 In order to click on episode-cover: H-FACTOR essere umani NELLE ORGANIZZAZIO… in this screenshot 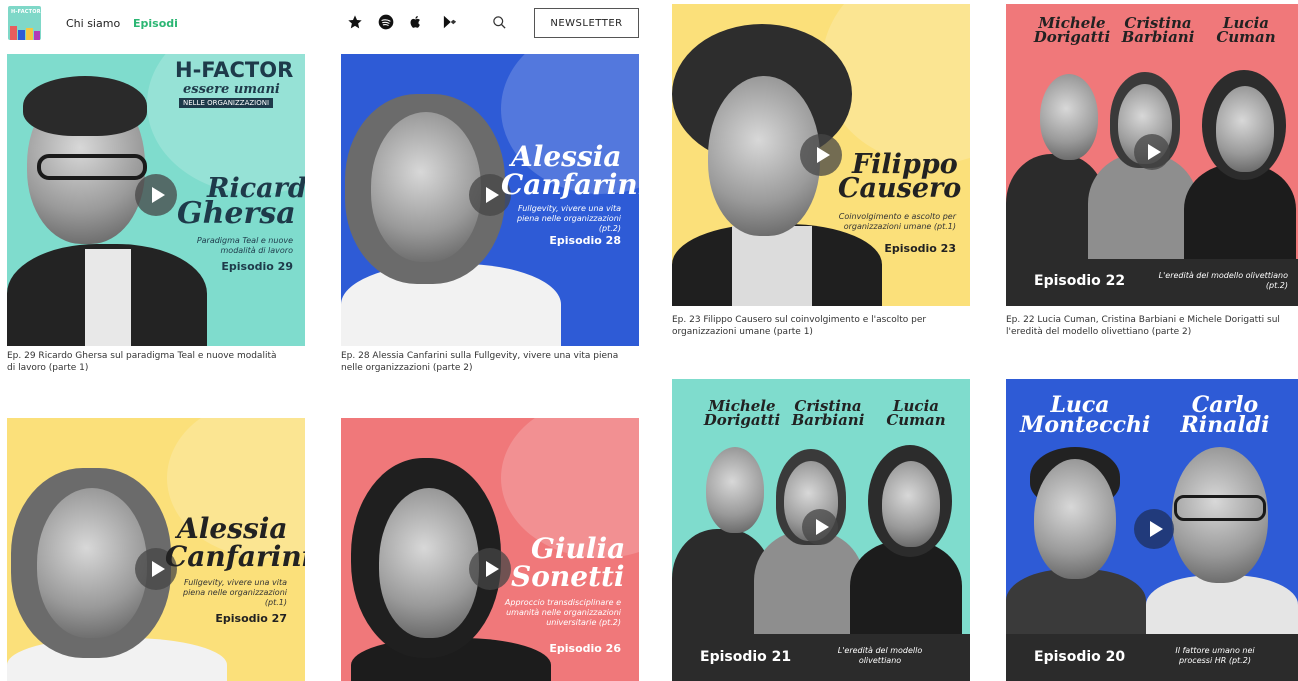, I will do `click(156, 200)`.